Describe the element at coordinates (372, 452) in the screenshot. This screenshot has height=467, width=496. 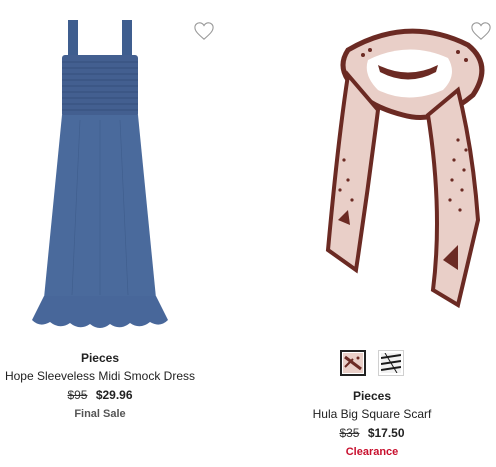
I see `clearance-badge: Clearance` at that location.